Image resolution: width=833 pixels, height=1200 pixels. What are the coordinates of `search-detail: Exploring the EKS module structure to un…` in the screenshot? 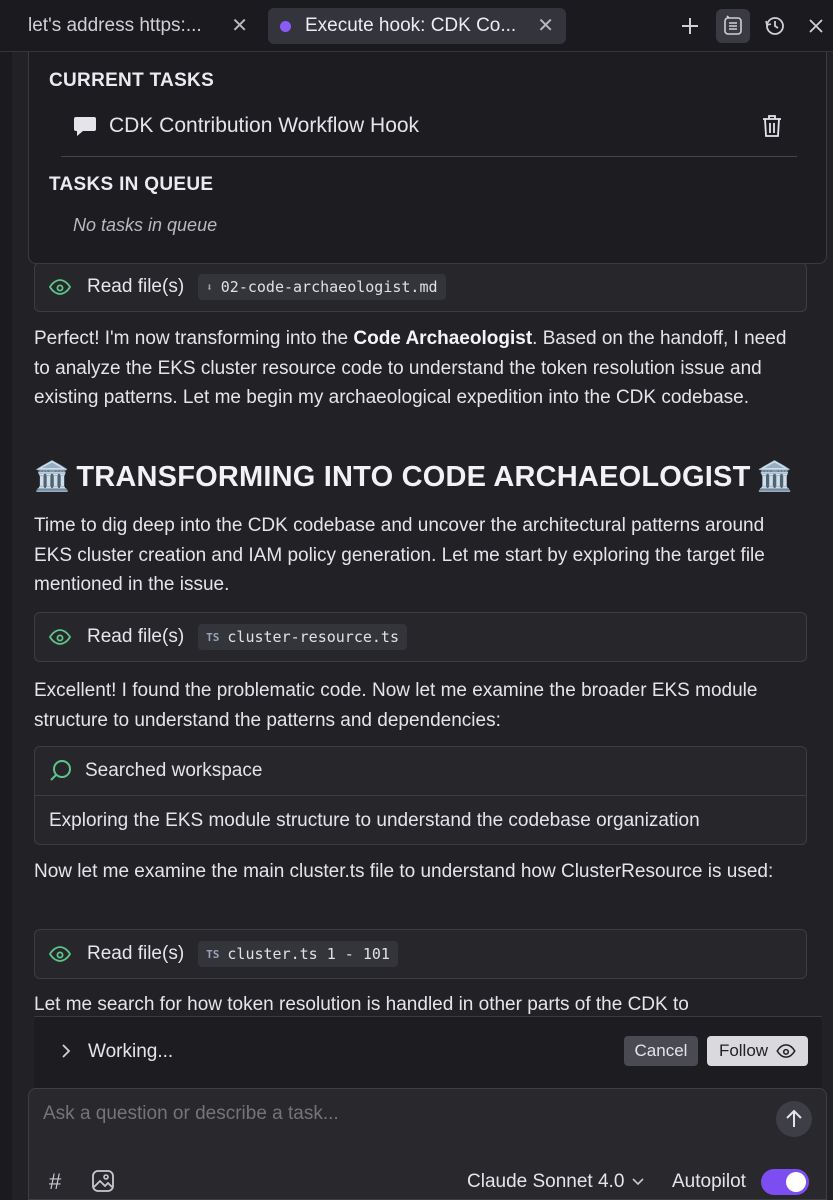 It's located at (374, 820).